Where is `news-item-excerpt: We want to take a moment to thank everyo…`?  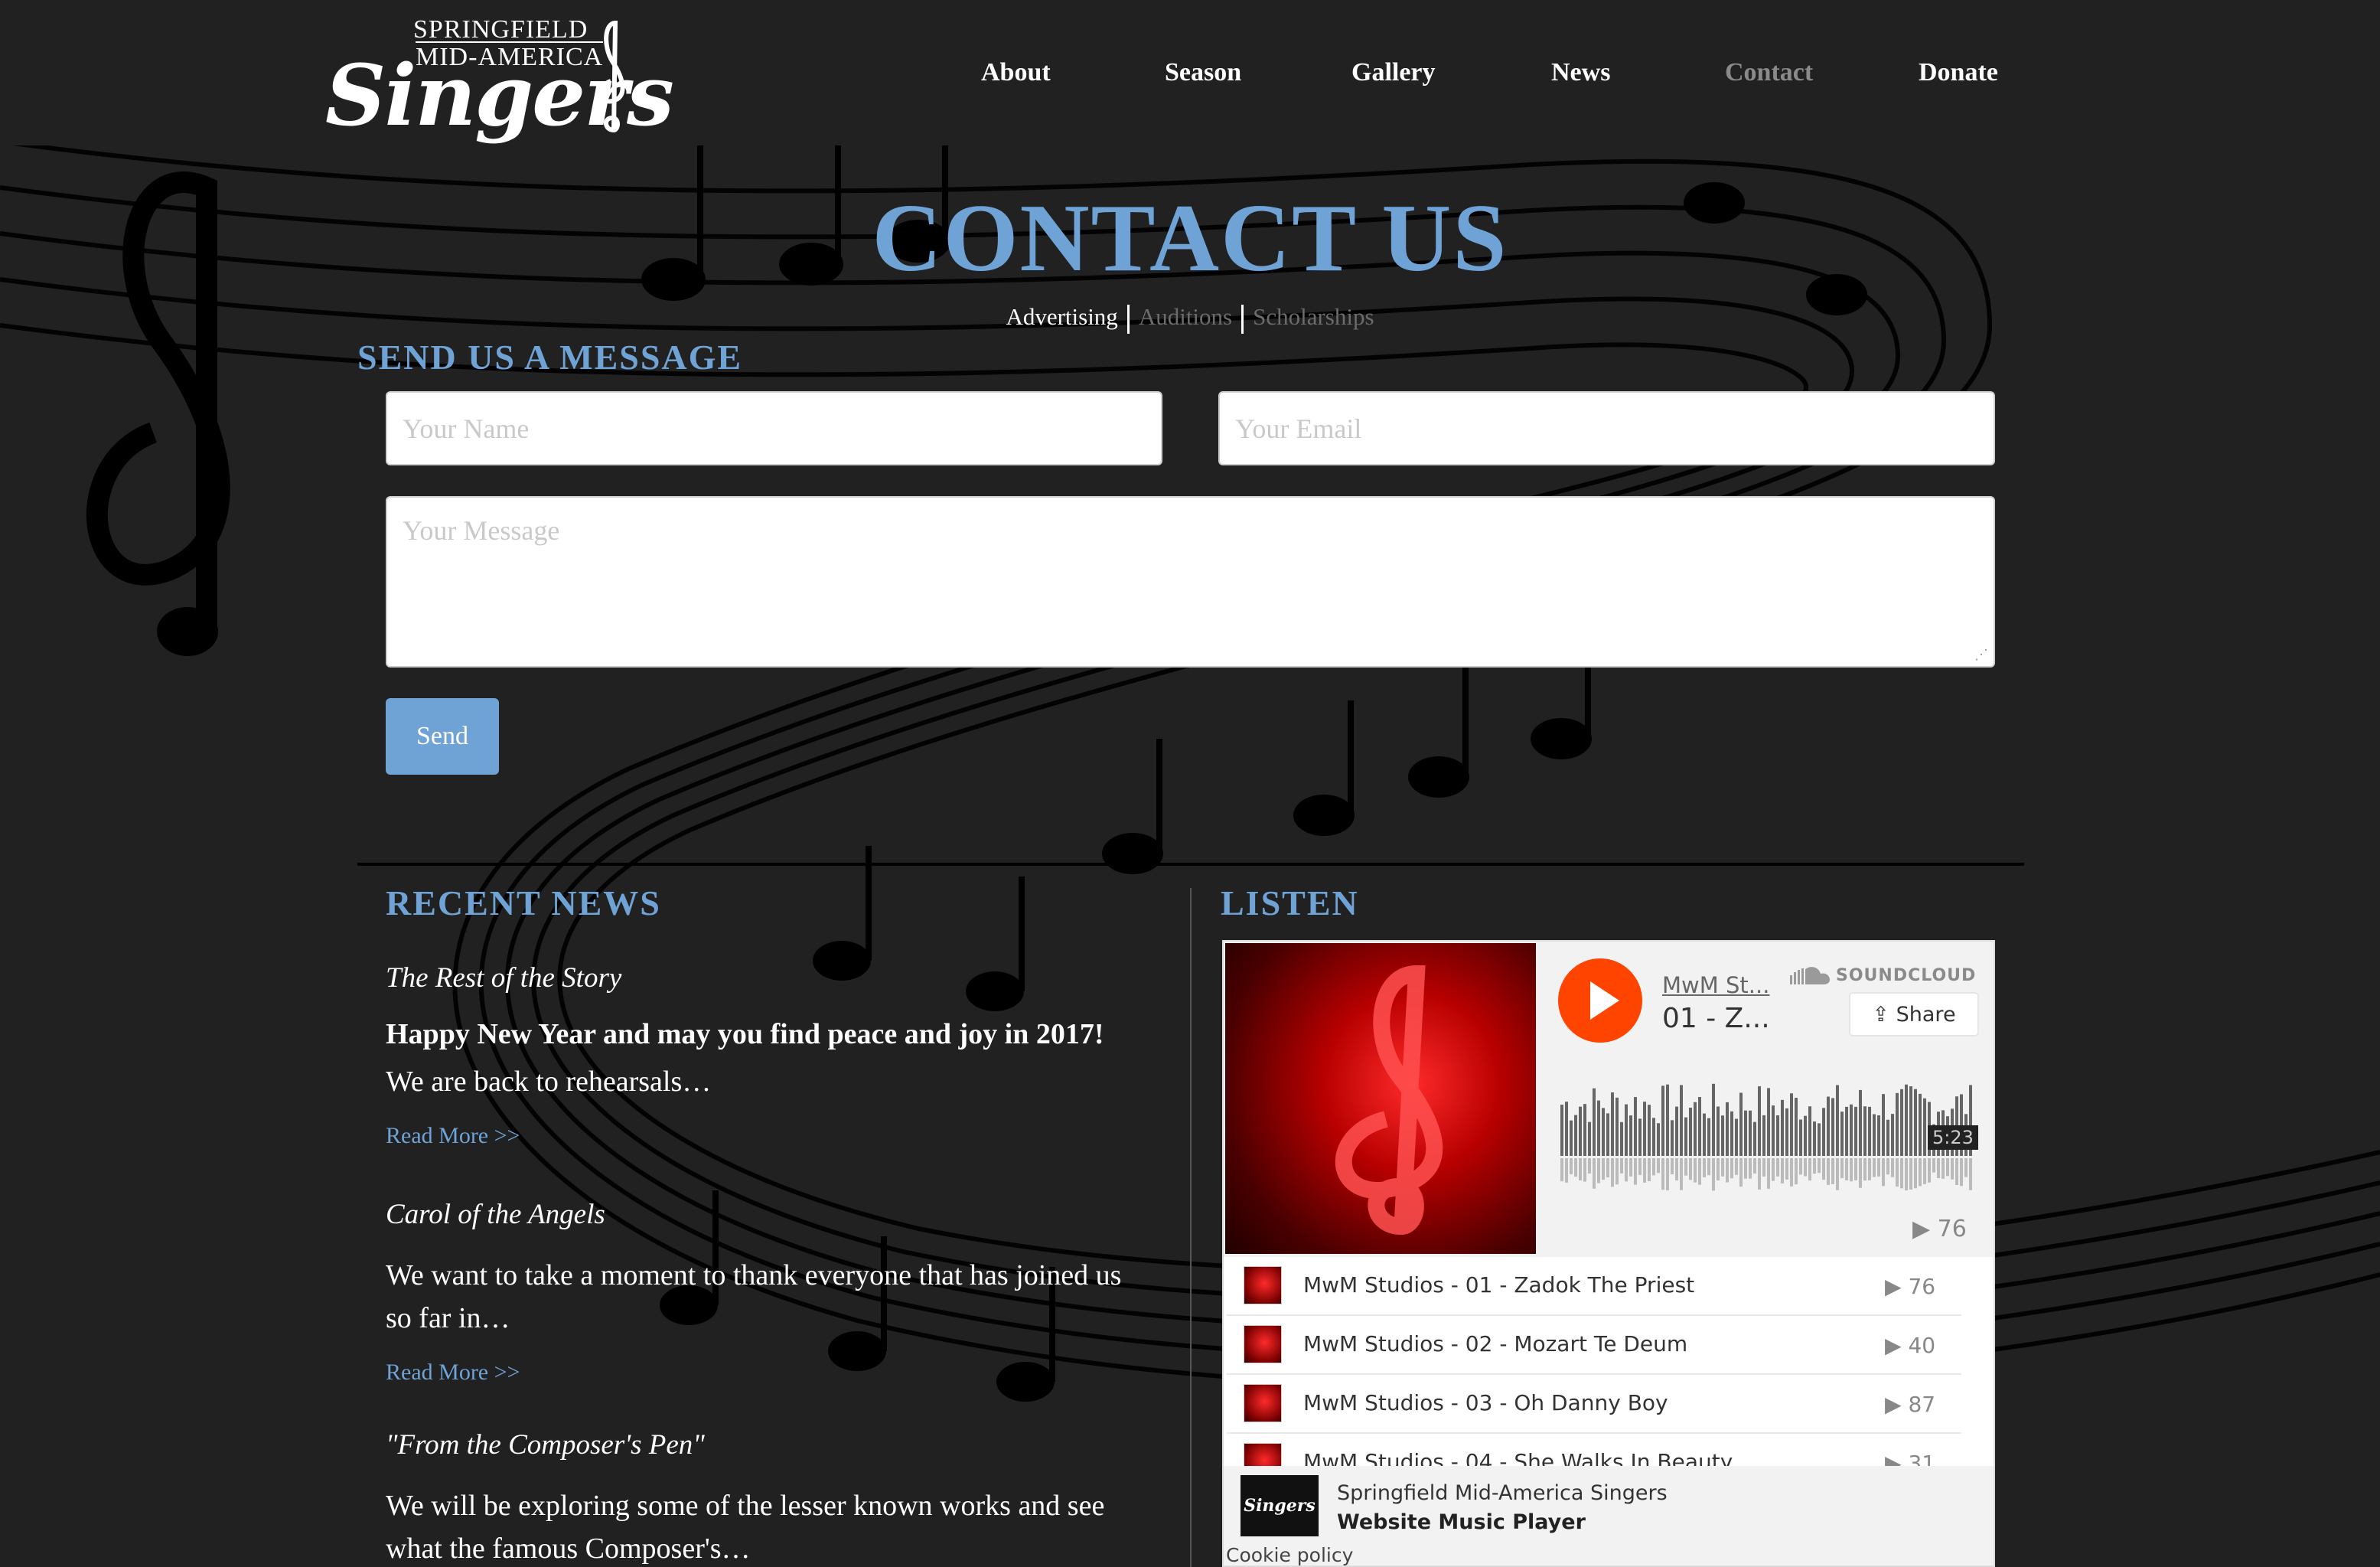 news-item-excerpt: We want to take a moment to thank everyo… is located at coordinates (754, 1296).